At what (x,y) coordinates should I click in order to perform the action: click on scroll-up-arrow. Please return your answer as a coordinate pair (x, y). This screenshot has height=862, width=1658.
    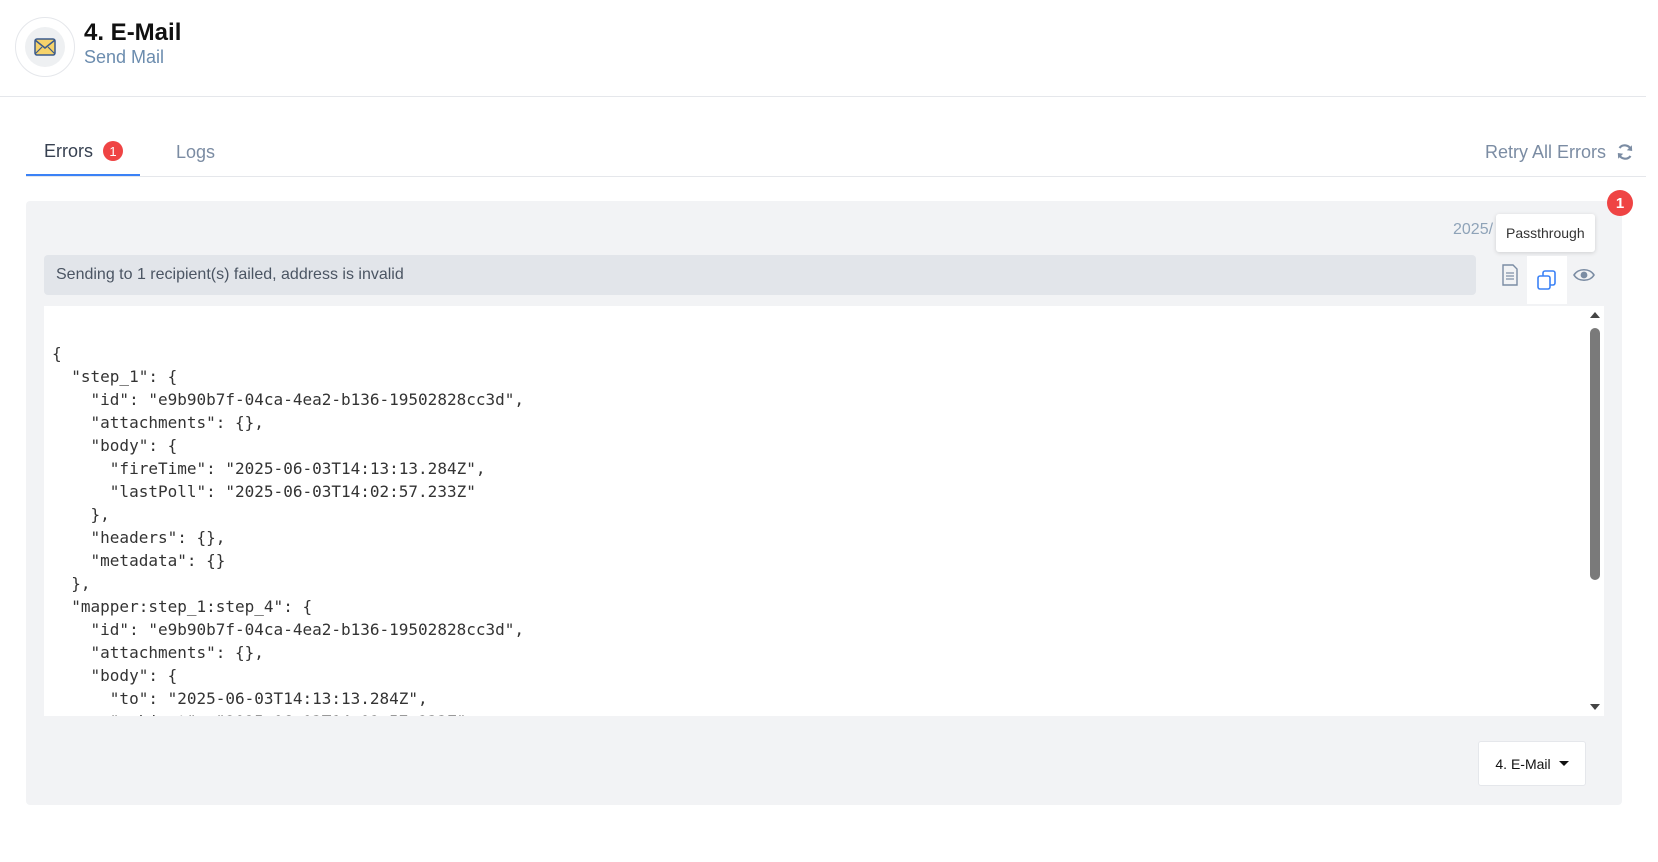
    Looking at the image, I should click on (1595, 315).